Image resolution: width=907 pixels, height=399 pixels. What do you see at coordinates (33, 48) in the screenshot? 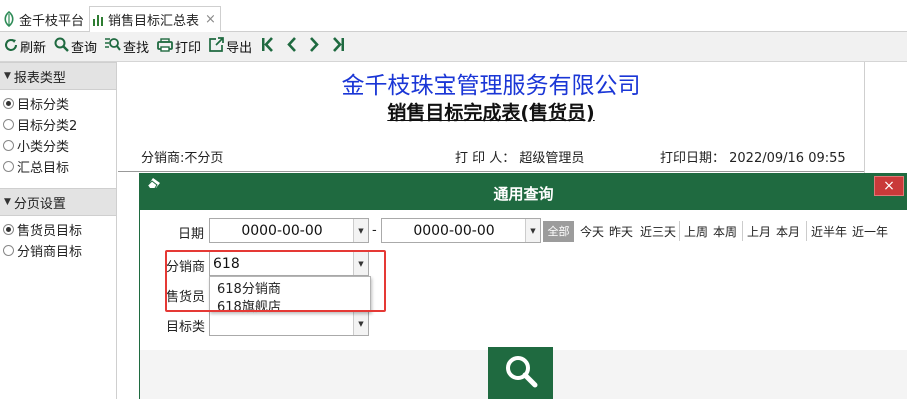
I see `refresh-label: 刷新` at bounding box center [33, 48].